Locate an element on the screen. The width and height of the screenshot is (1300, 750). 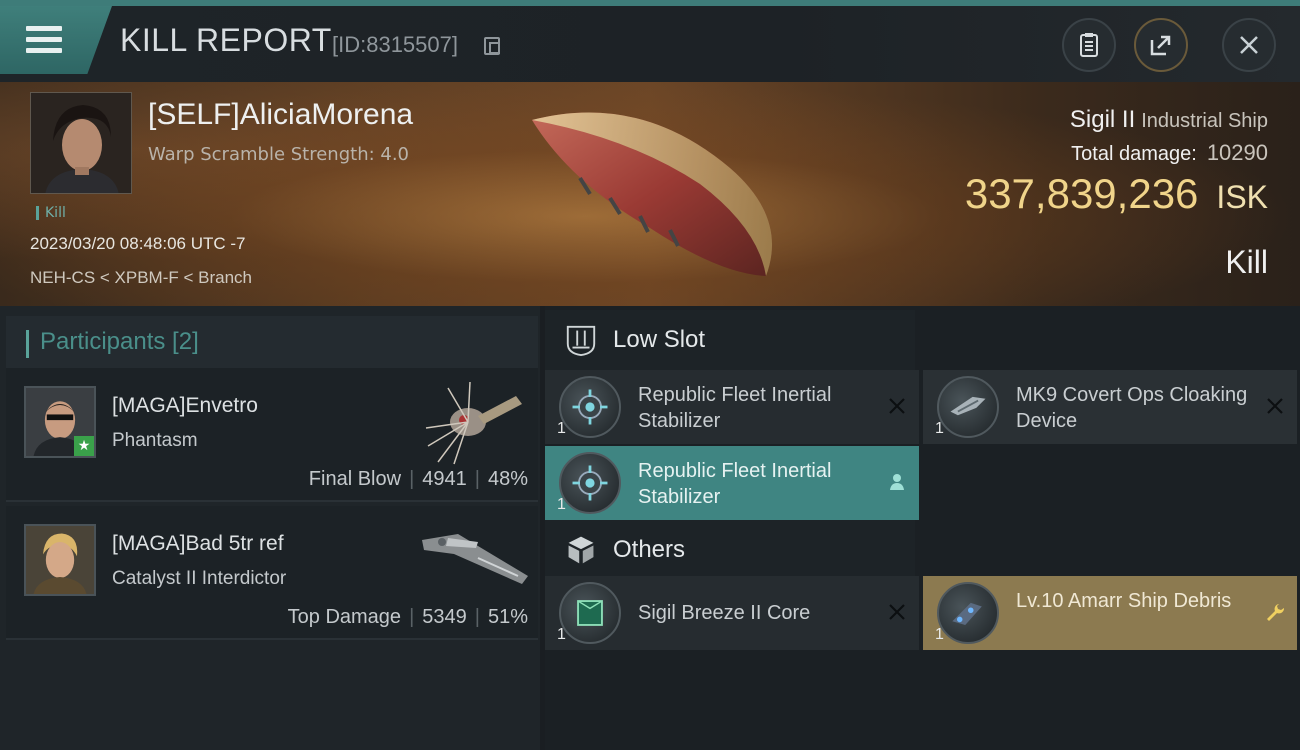
person-icon is located at coordinates (897, 482).